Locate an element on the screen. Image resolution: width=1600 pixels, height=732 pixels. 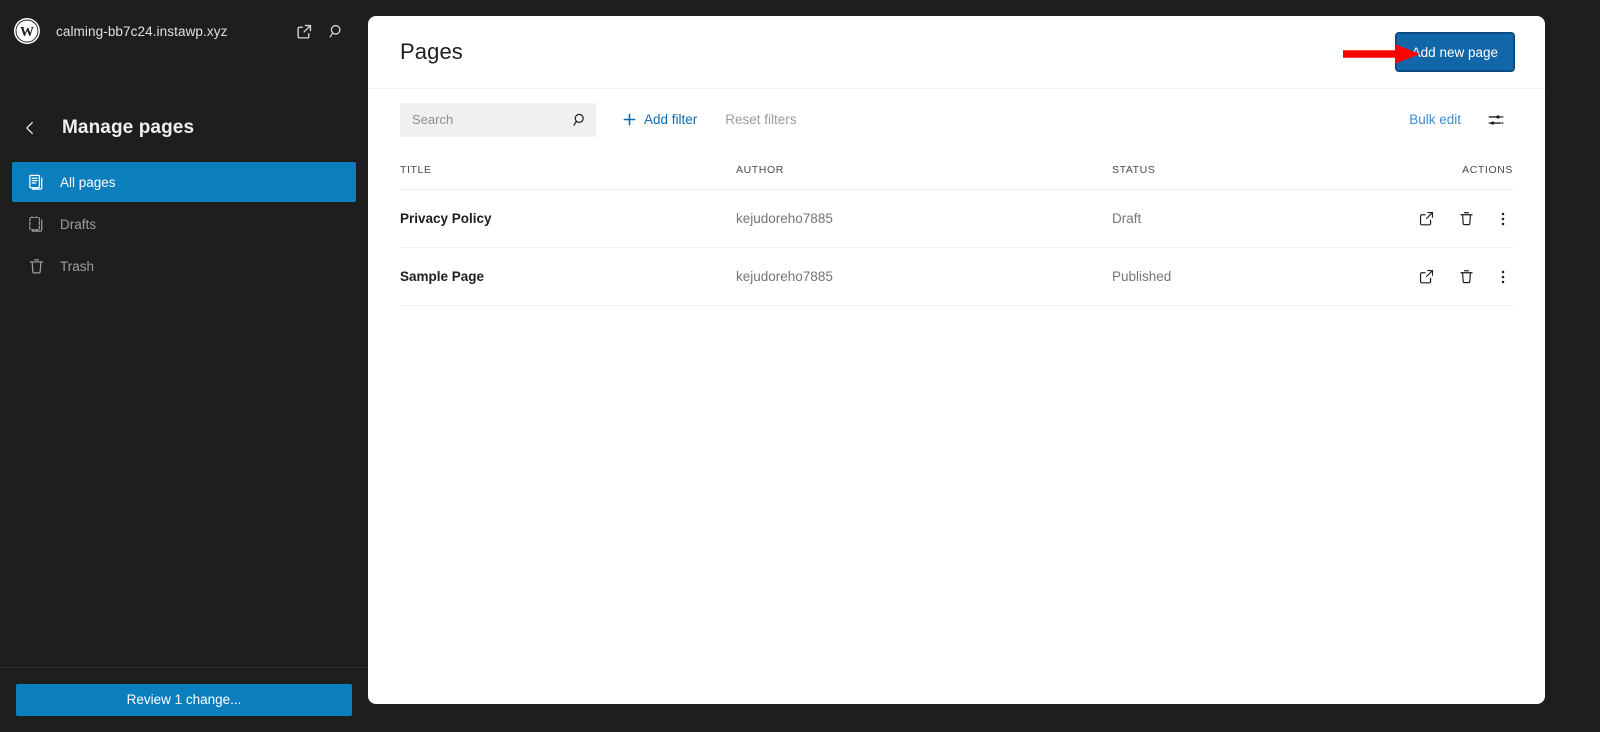
table-row: Sample Page kejudoreho7885 Published is located at coordinates (956, 277).